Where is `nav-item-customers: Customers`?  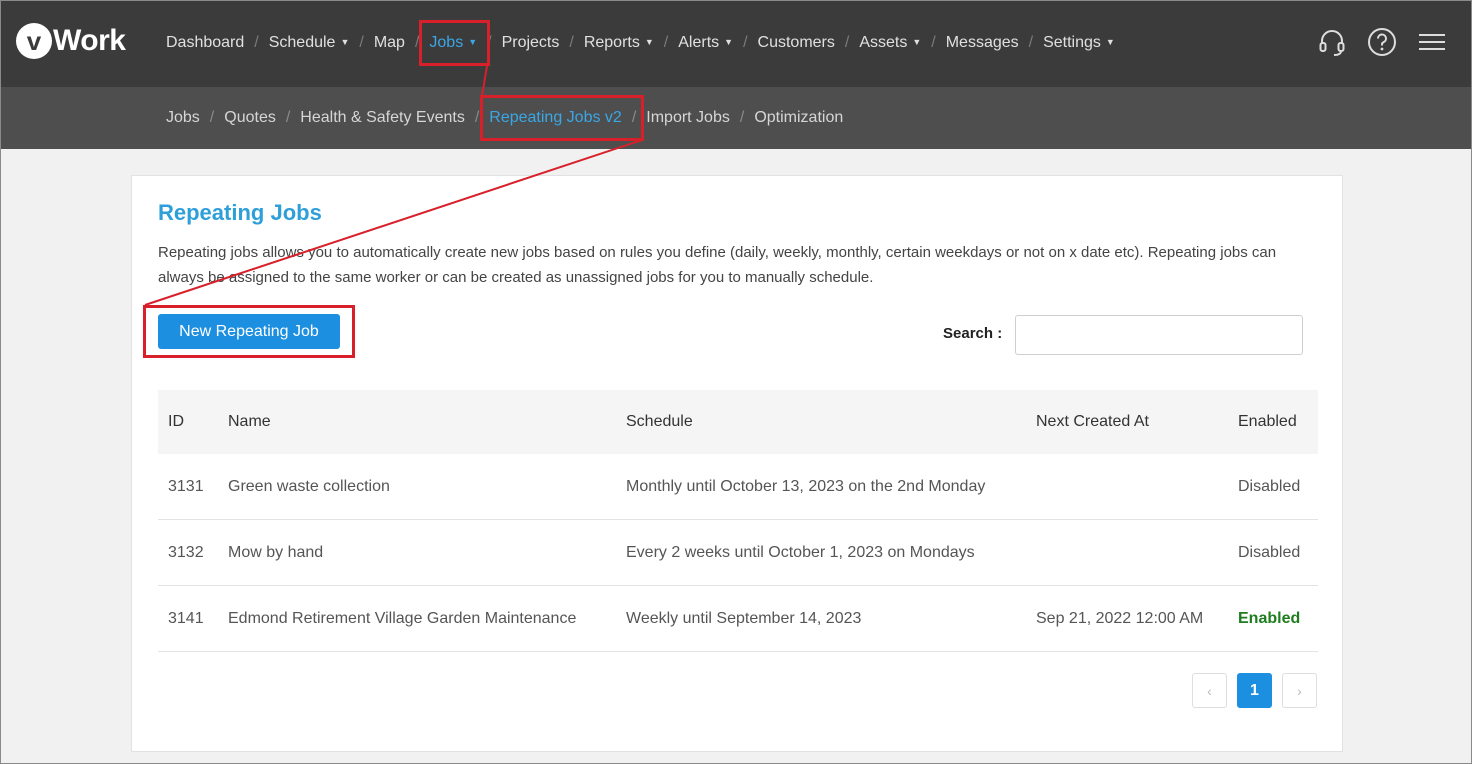 nav-item-customers: Customers is located at coordinates (796, 43).